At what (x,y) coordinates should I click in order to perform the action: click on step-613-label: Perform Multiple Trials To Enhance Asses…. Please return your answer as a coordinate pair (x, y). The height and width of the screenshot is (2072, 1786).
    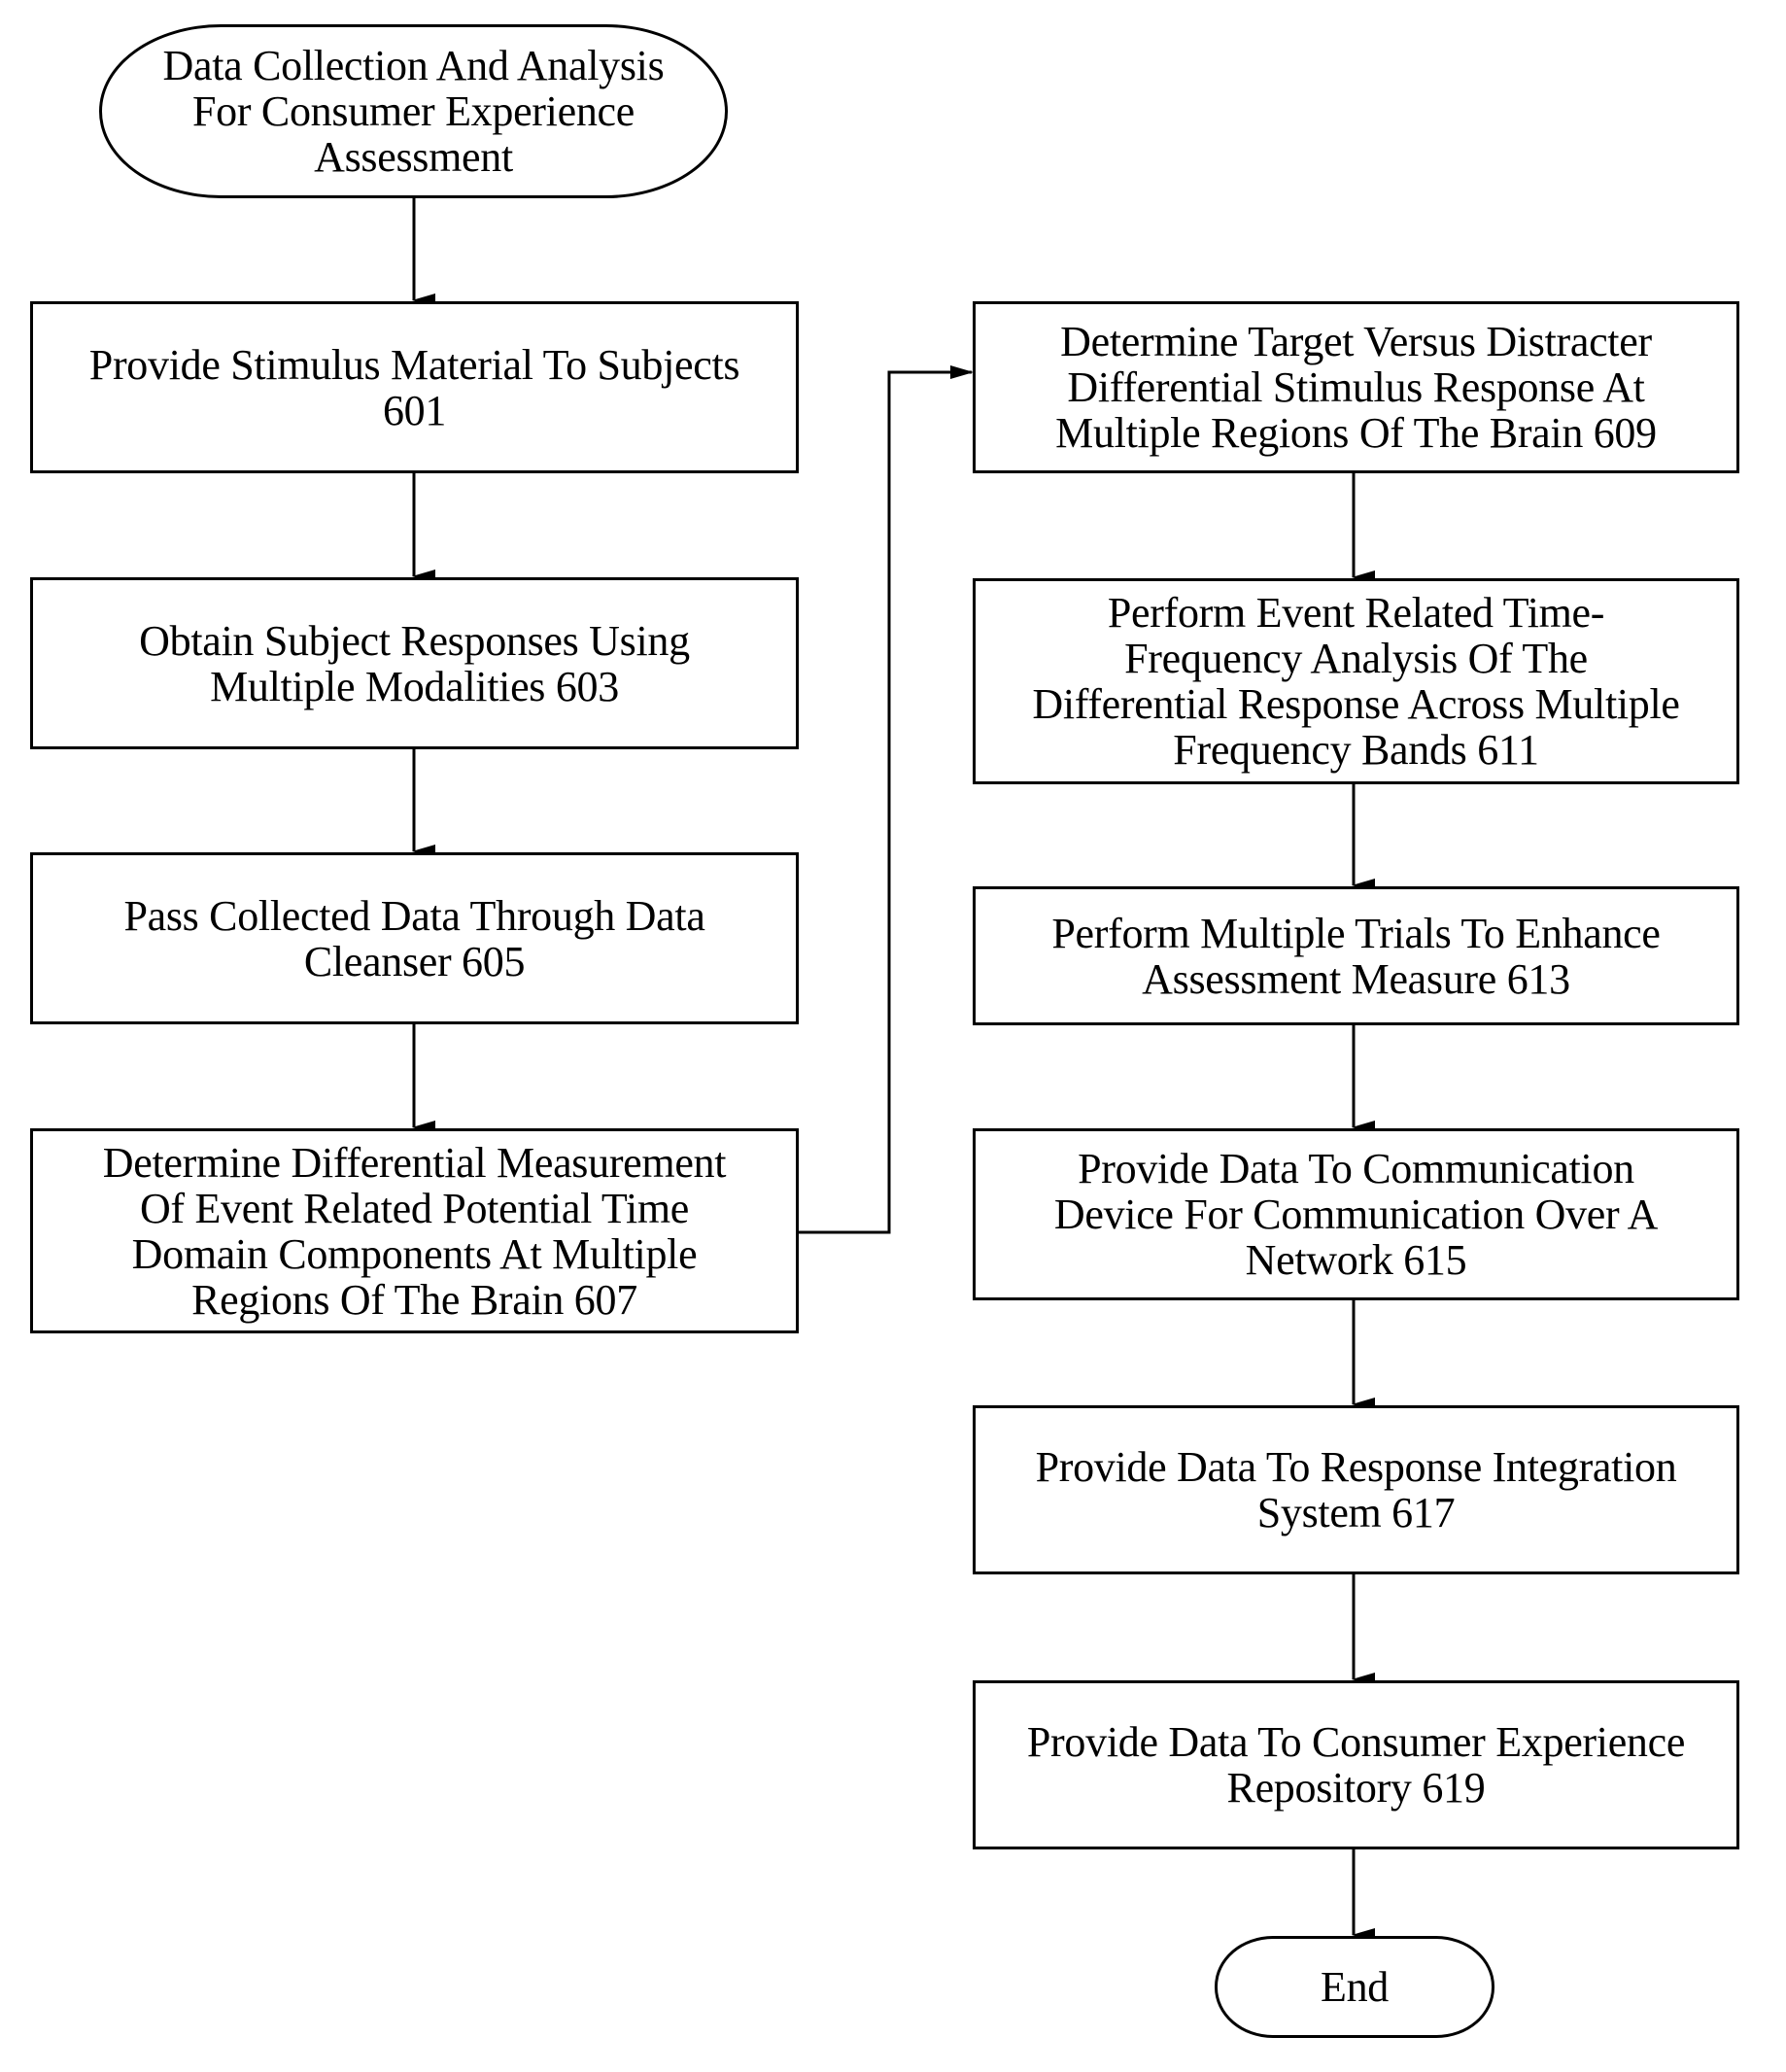
    Looking at the image, I should click on (1356, 956).